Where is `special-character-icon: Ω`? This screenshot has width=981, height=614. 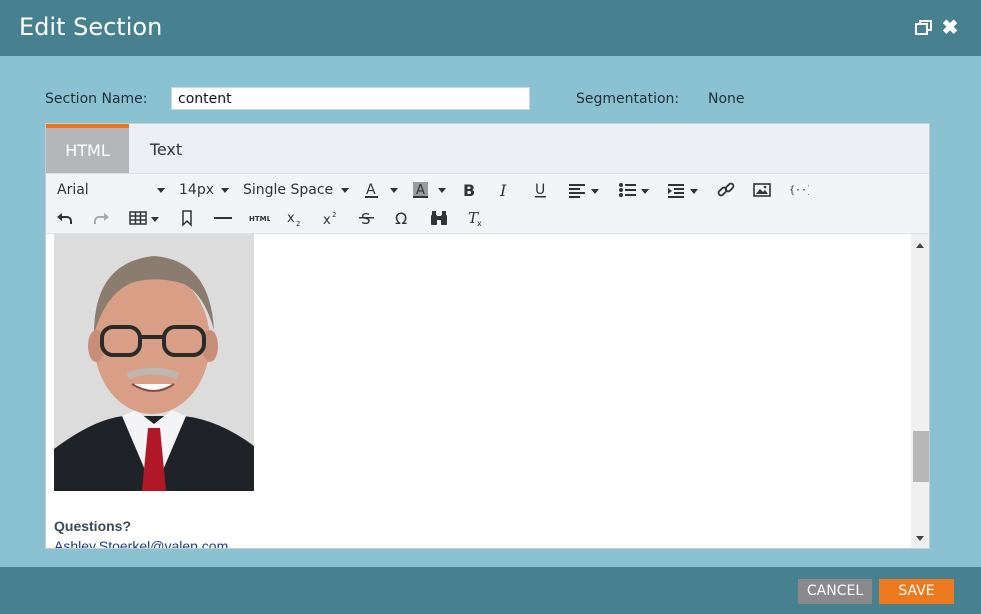
special-character-icon: Ω is located at coordinates (403, 218).